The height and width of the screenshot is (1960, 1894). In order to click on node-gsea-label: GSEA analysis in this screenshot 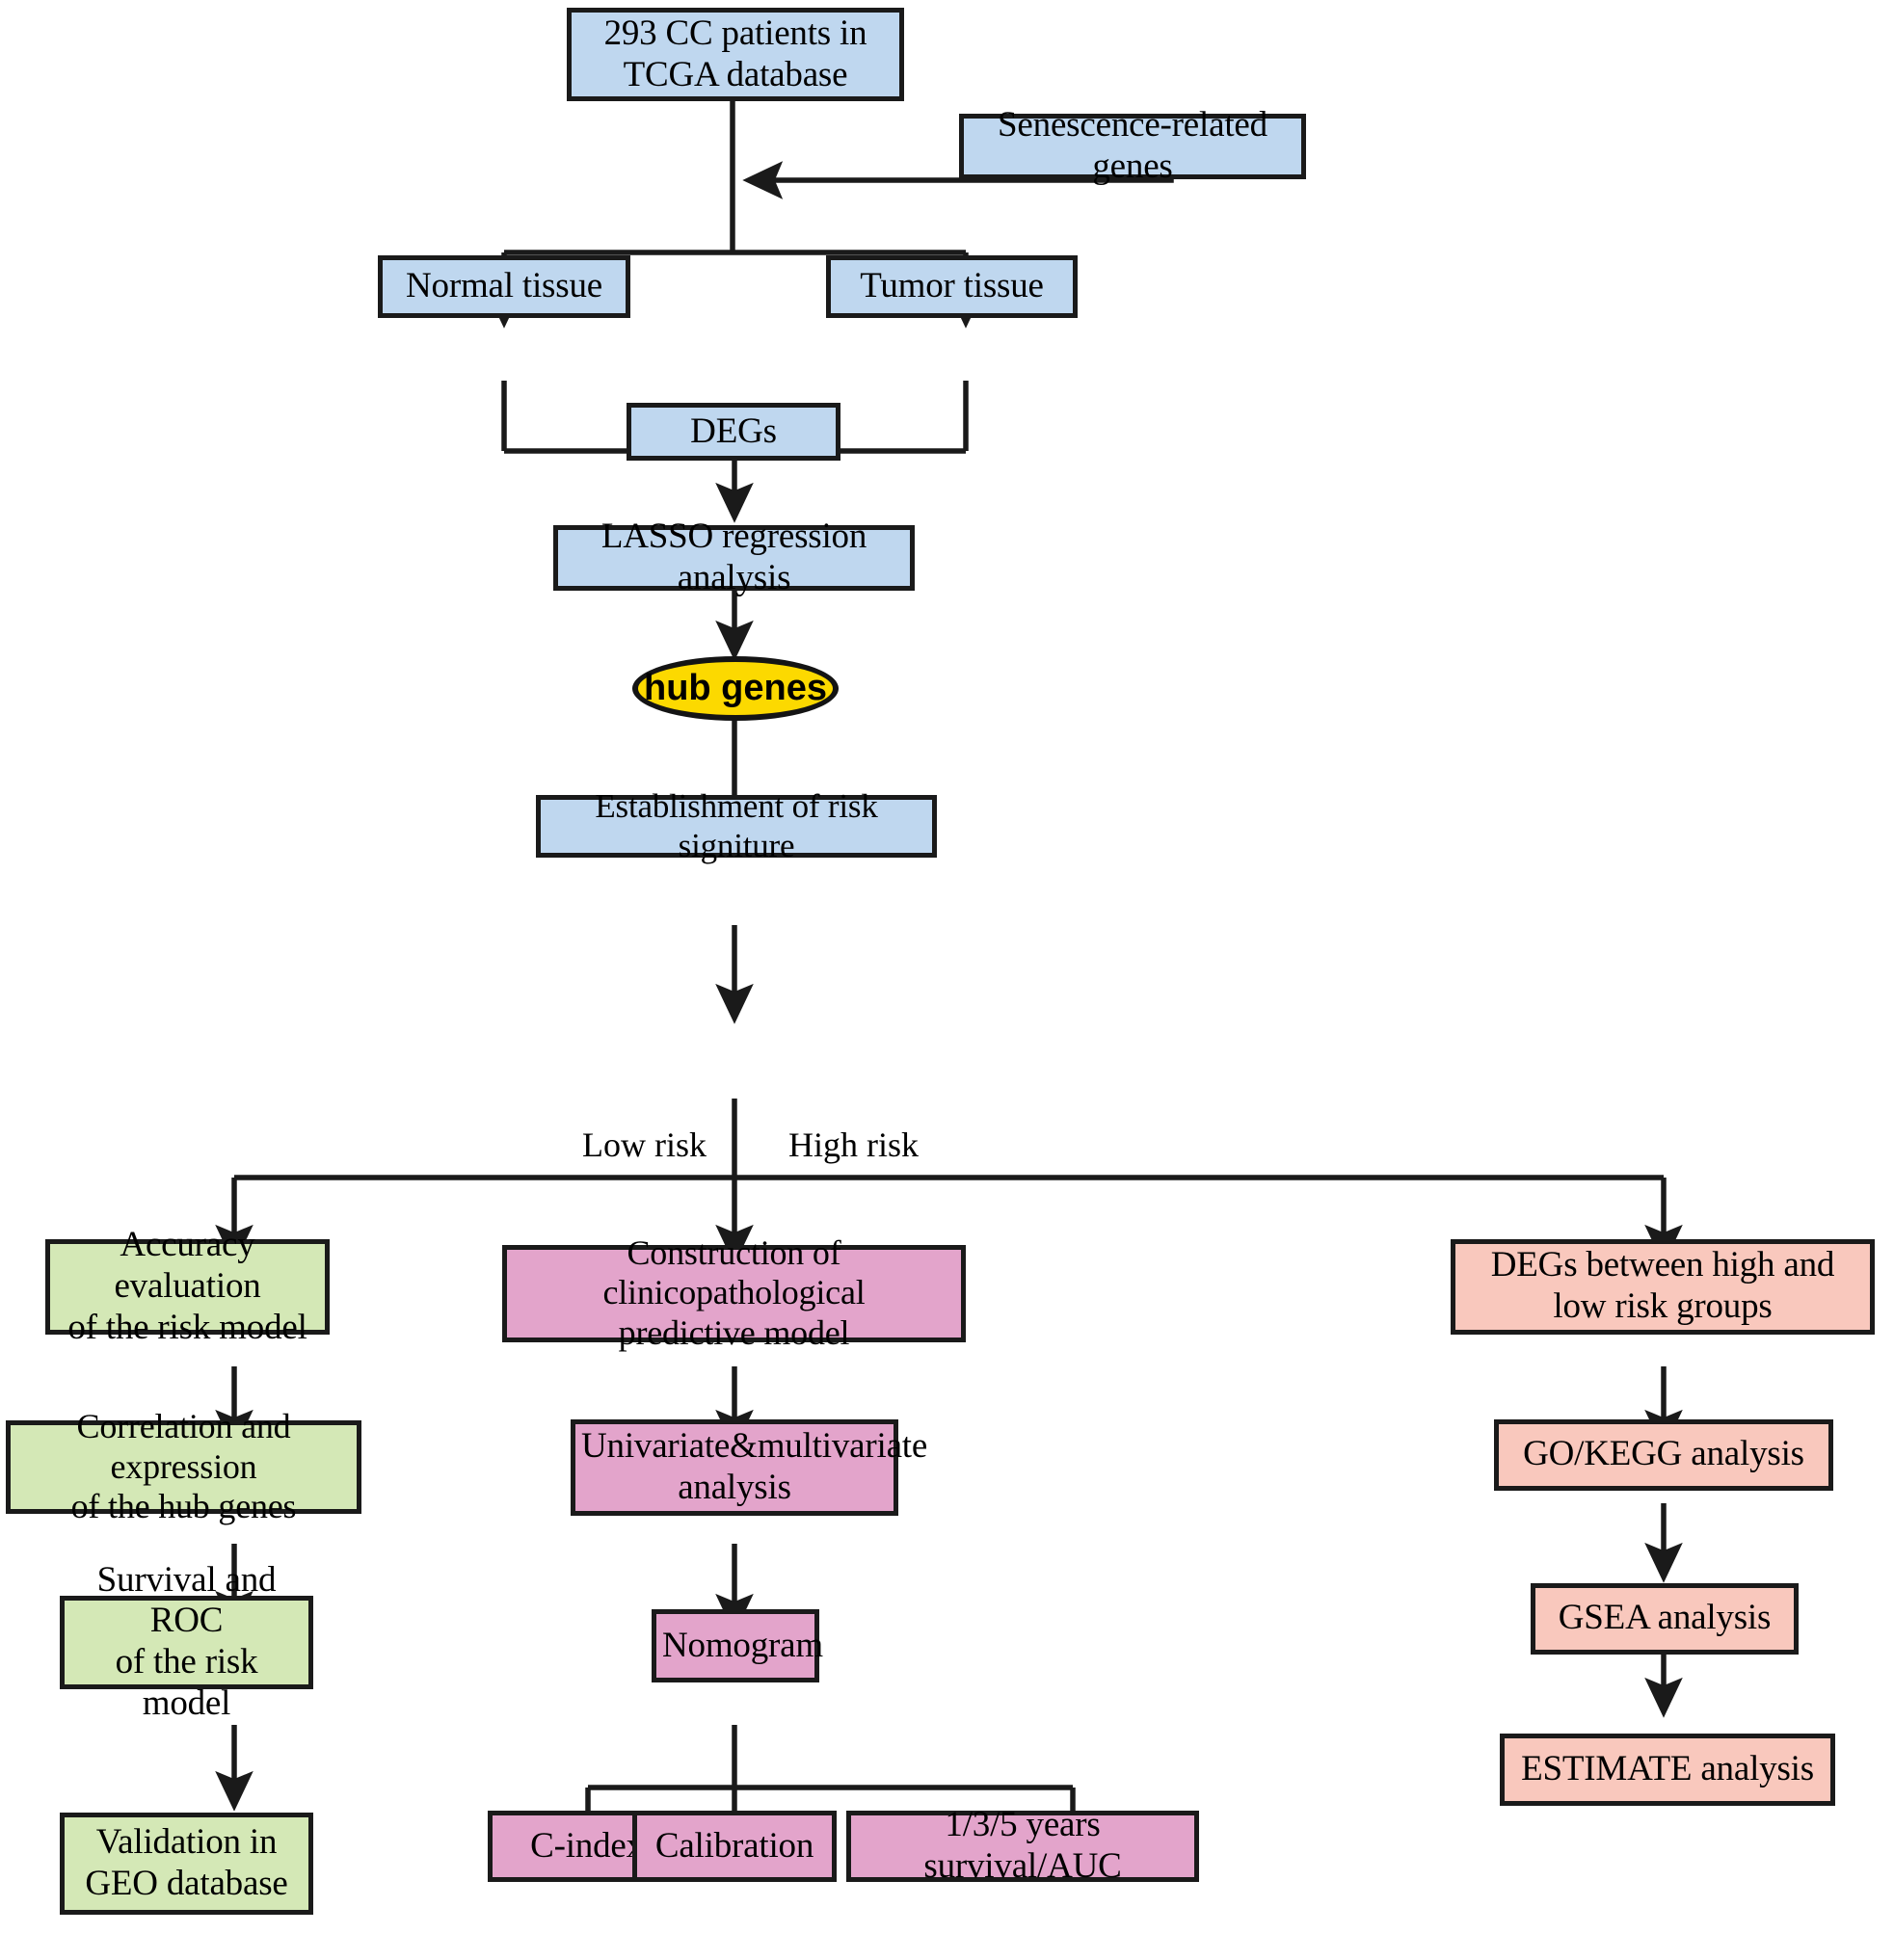, I will do `click(1665, 1618)`.